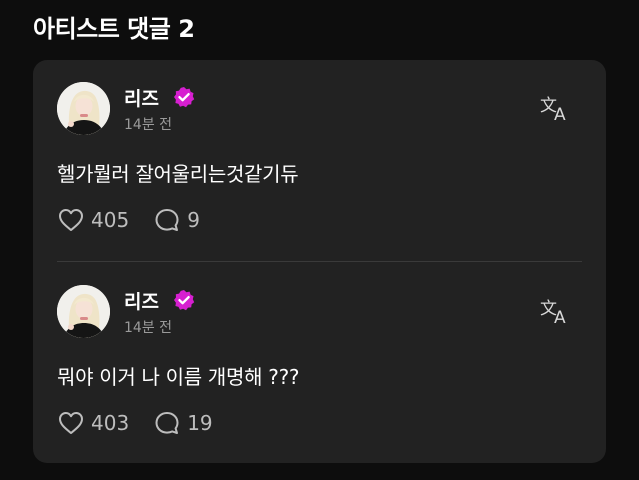 Image resolution: width=639 pixels, height=480 pixels. I want to click on like-button: 403, so click(93, 423).